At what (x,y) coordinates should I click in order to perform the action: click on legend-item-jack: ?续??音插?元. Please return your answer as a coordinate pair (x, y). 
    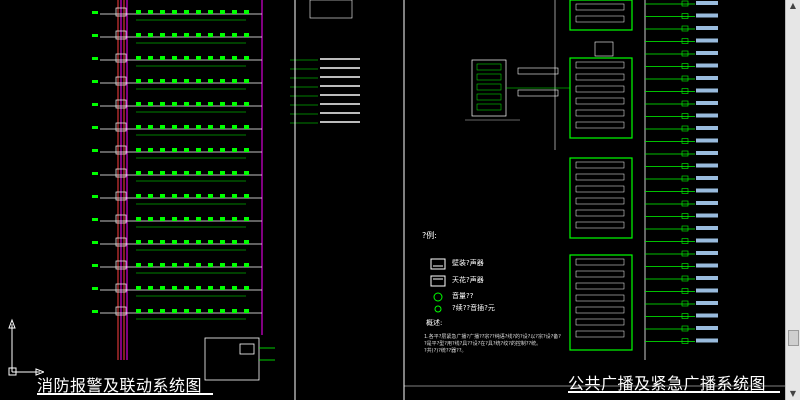
    Looking at the image, I should click on (462, 308).